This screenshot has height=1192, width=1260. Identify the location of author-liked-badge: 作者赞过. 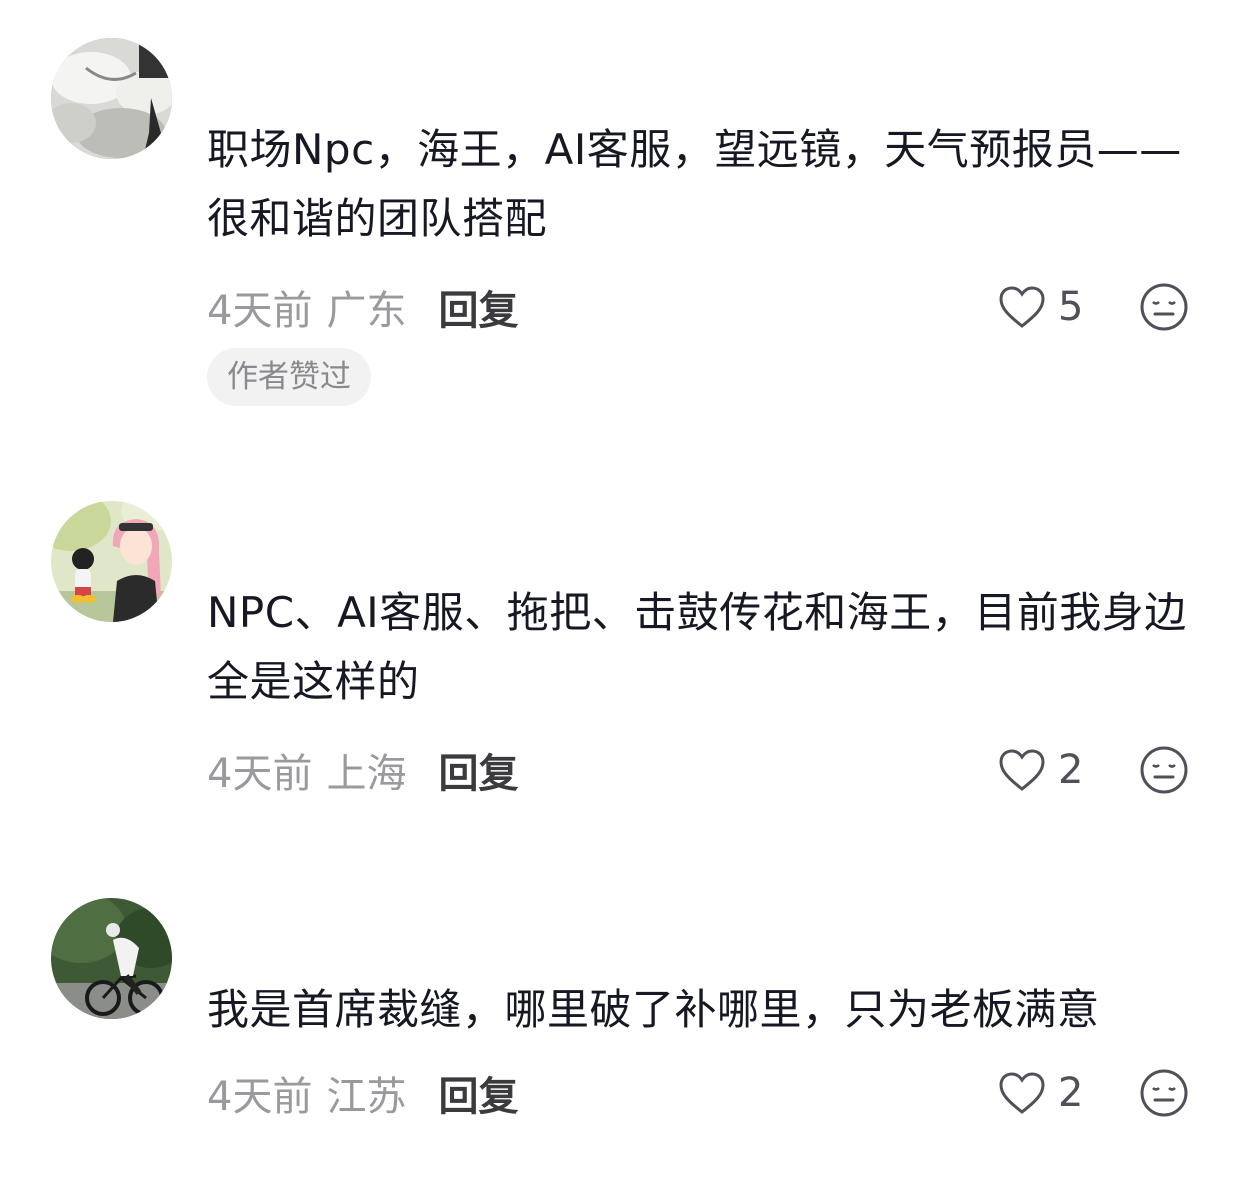
(289, 377).